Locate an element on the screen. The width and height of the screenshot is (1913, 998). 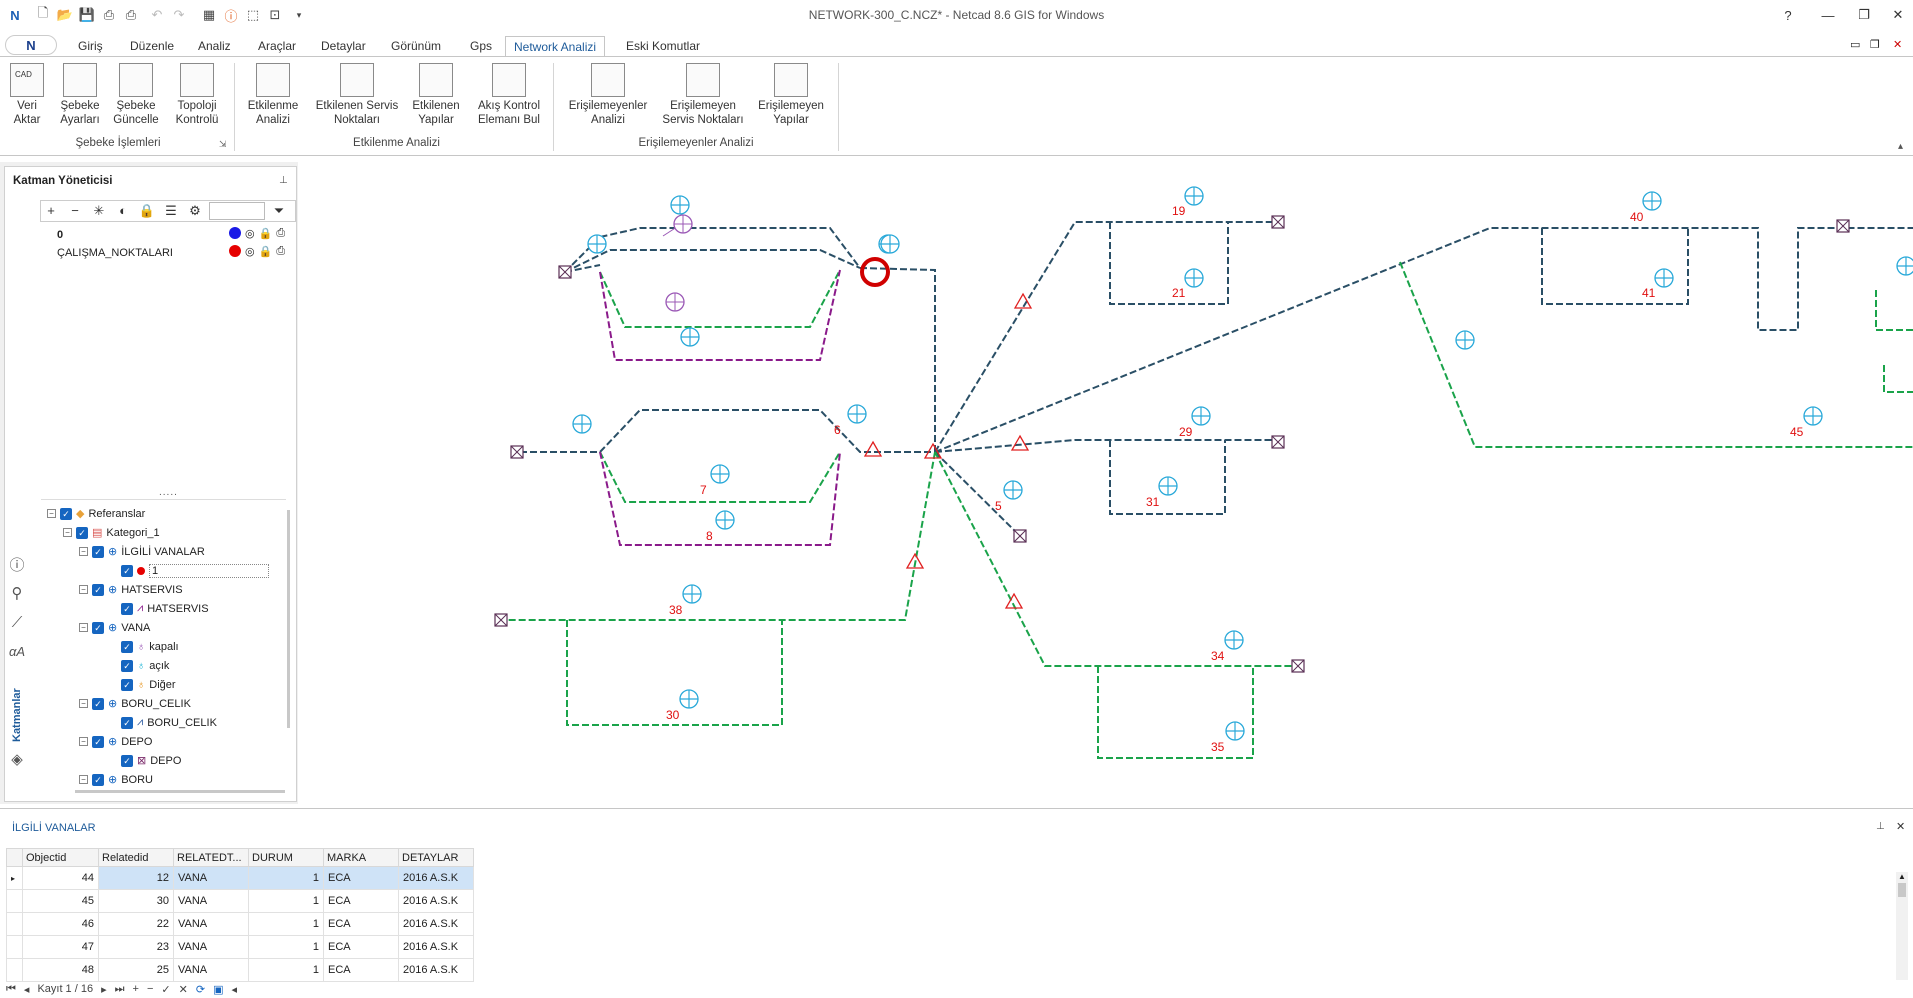
sparkle-icon: ✳ is located at coordinates (99, 211).